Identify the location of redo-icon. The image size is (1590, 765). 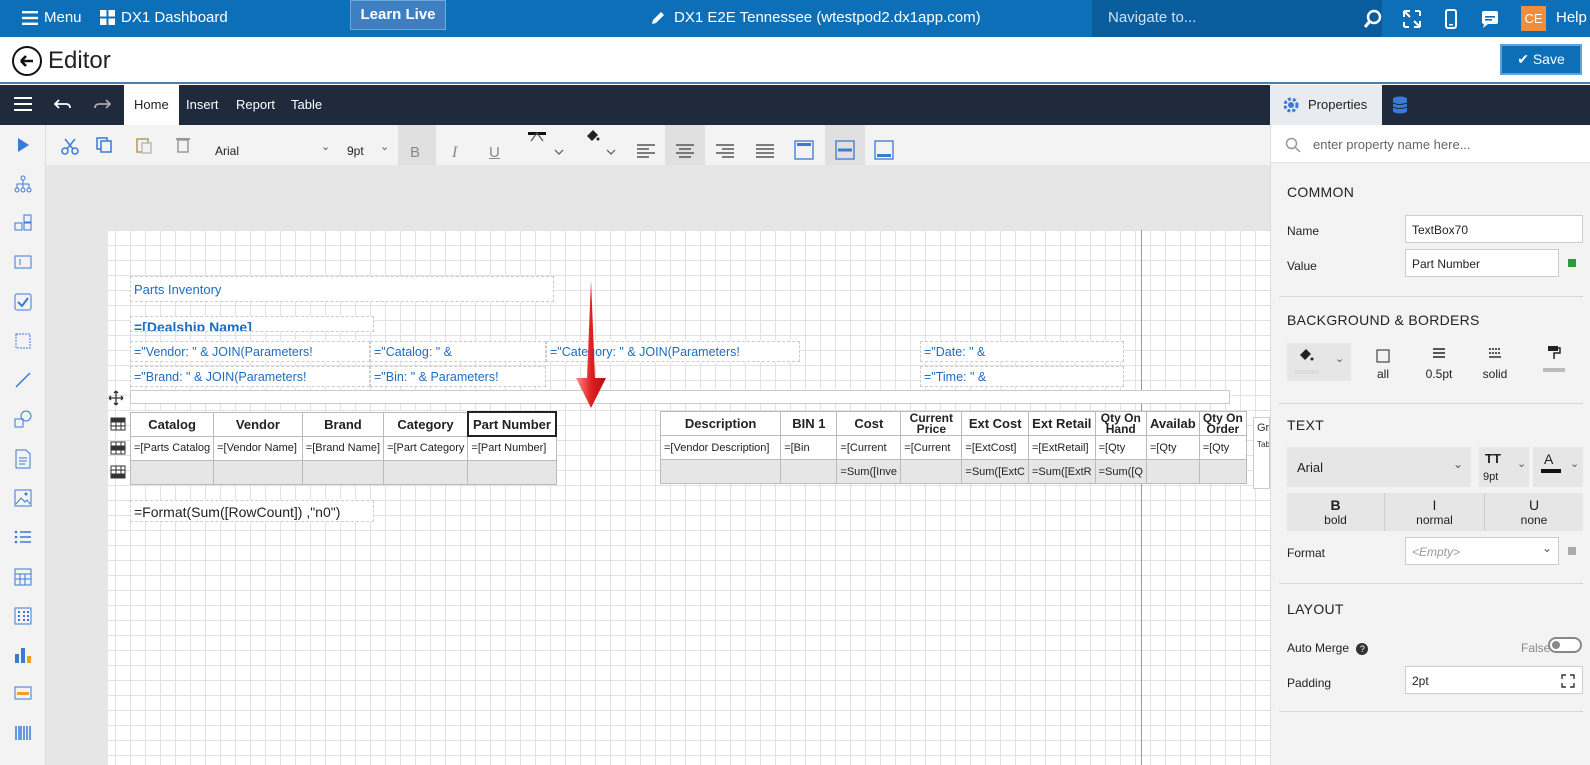
(102, 104).